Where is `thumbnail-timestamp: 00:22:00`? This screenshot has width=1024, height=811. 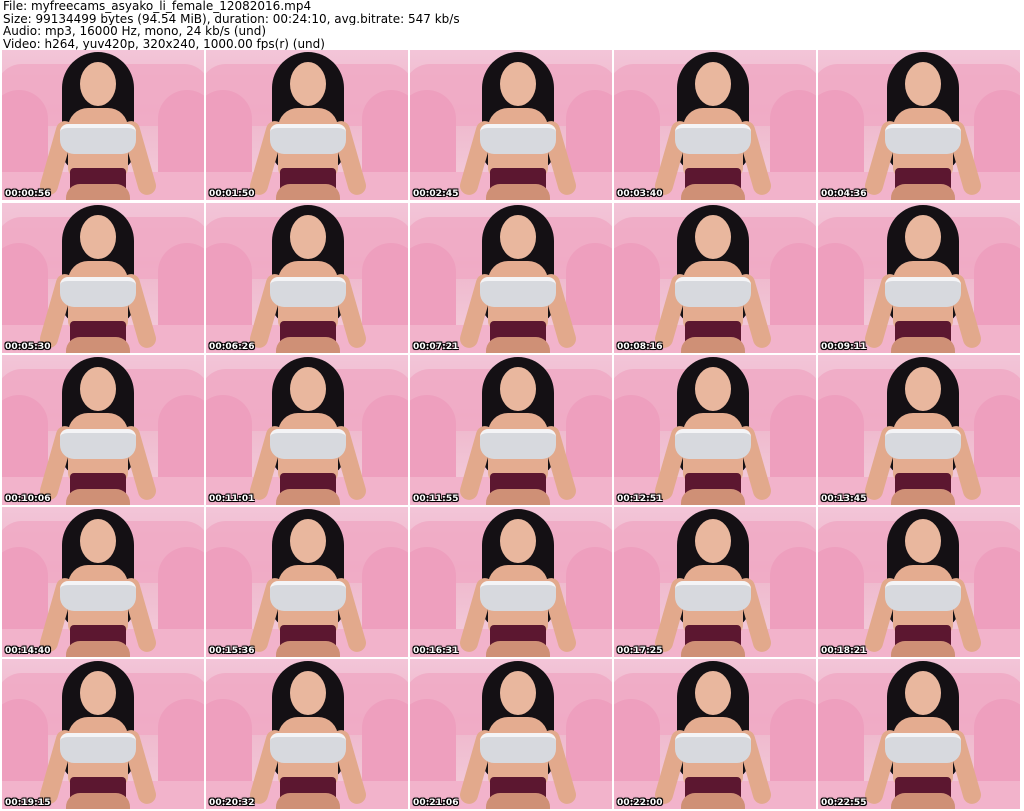
thumbnail-timestamp: 00:22:00 is located at coordinates (640, 803).